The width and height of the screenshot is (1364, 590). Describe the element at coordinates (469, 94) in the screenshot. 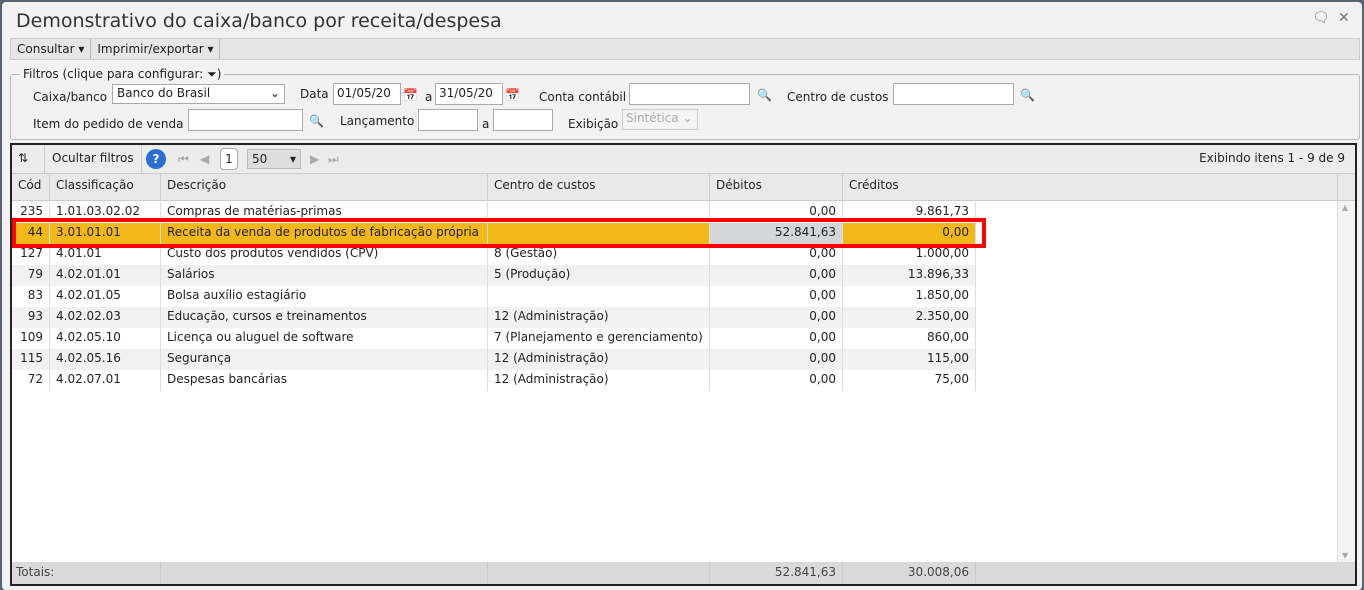

I see `date-to-input: 31/05/20` at that location.